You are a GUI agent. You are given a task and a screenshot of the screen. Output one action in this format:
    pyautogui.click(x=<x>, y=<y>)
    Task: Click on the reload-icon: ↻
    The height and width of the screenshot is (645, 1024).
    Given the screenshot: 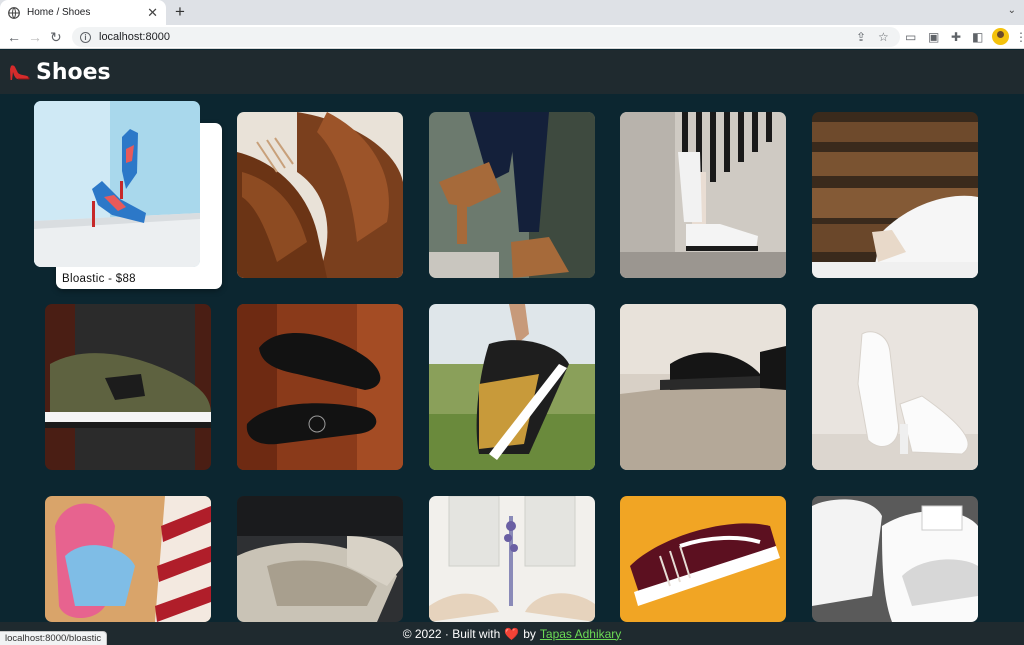 What is the action you would take?
    pyautogui.click(x=56, y=37)
    